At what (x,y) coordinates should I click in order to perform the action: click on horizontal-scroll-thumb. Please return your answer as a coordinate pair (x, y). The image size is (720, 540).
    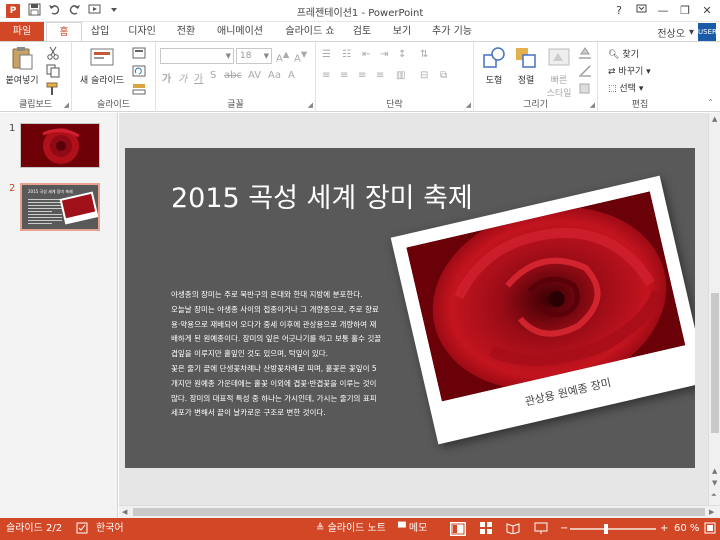
    Looking at the image, I should click on (419, 512).